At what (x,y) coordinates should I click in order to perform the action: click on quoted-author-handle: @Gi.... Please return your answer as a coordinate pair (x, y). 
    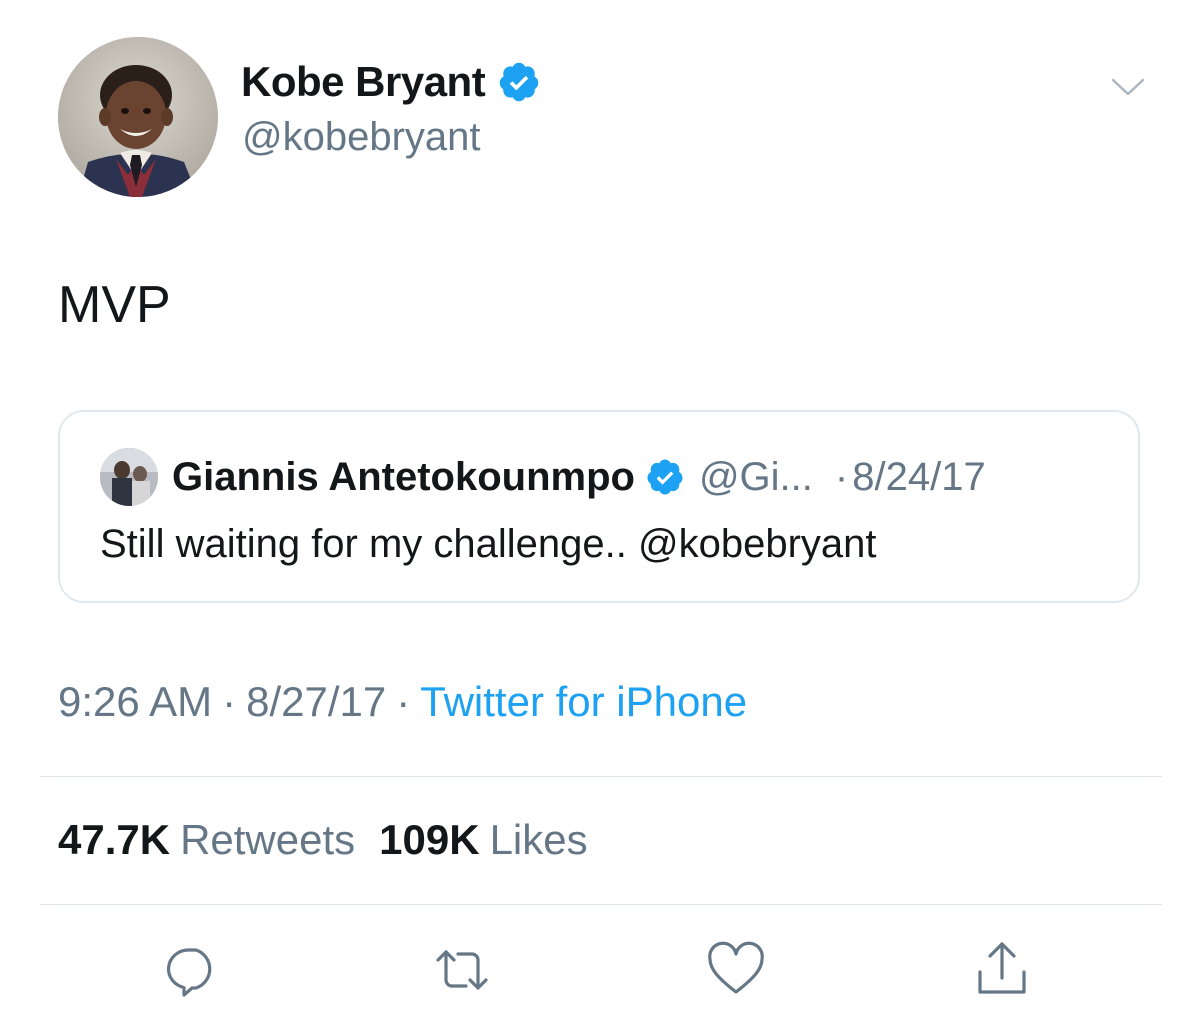
    Looking at the image, I should click on (755, 476).